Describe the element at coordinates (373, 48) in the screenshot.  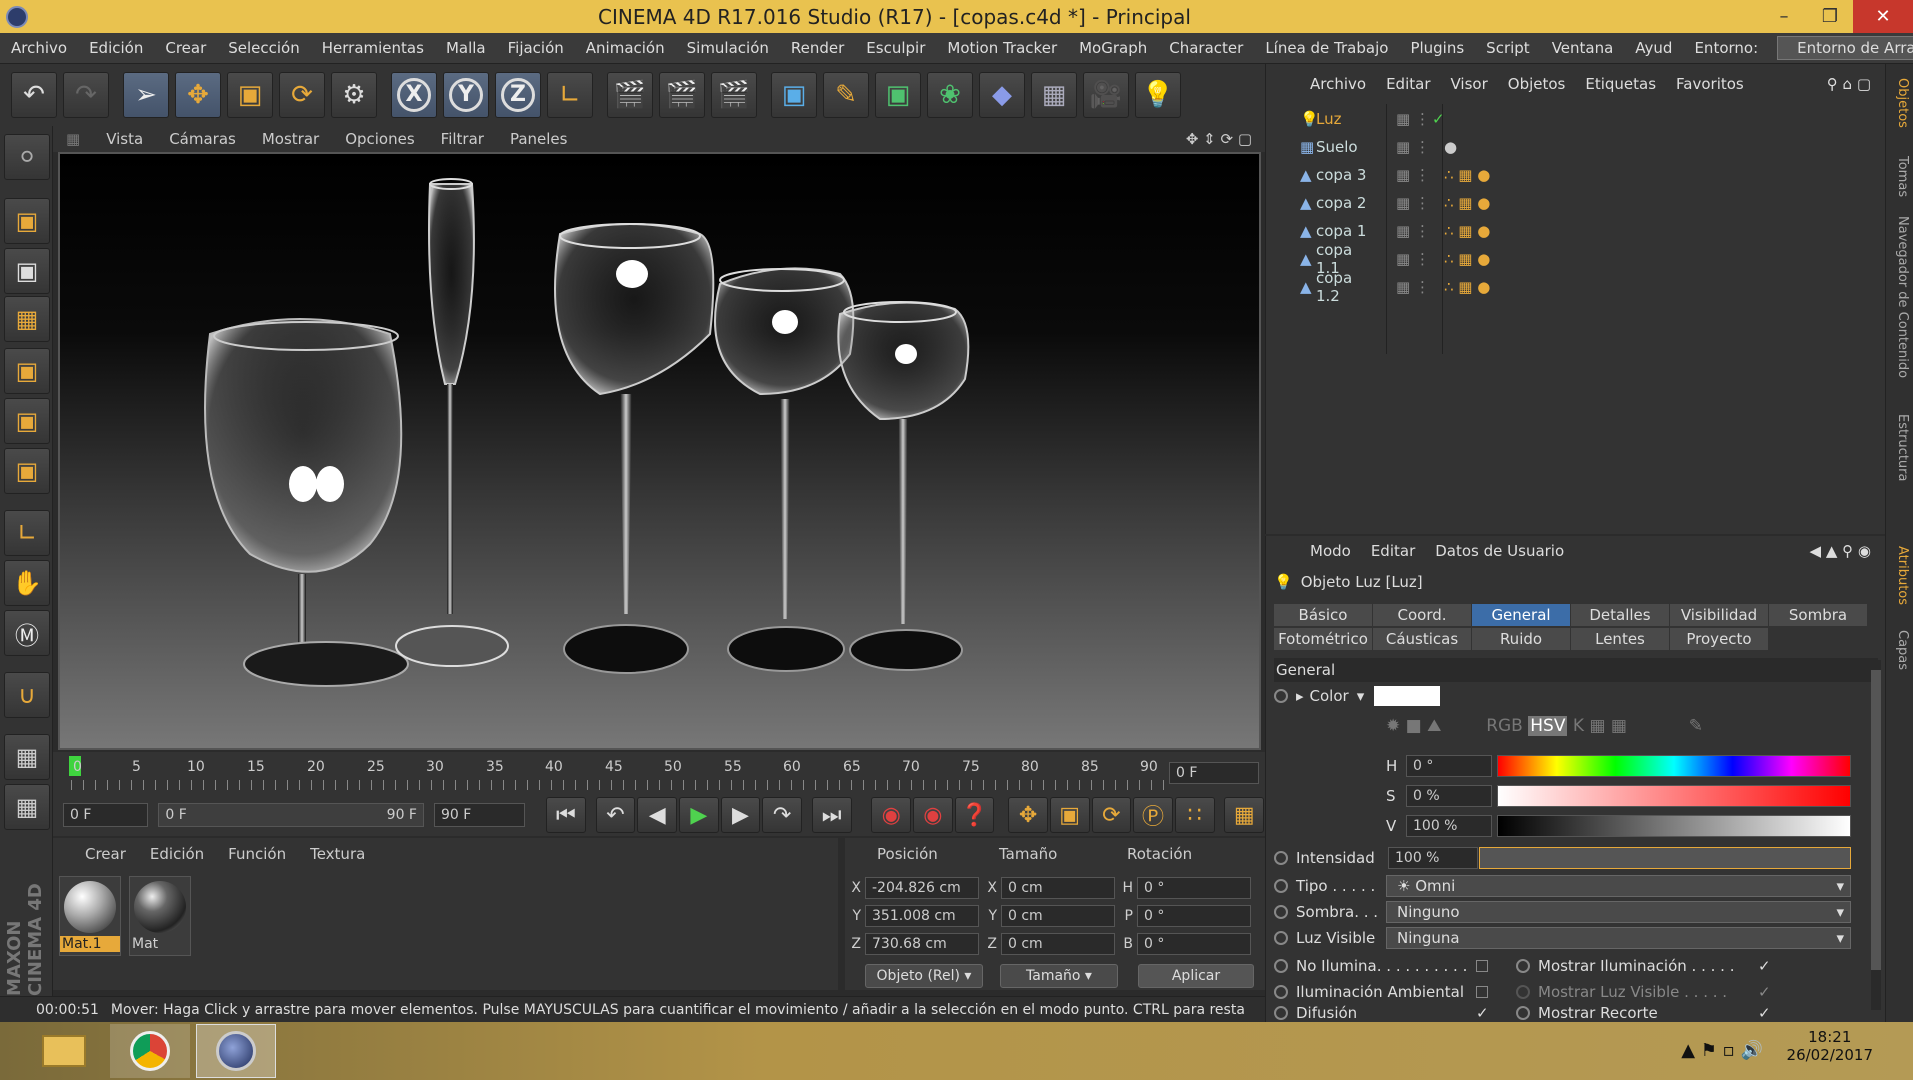
I see `menu-herramientas: Herramientas` at that location.